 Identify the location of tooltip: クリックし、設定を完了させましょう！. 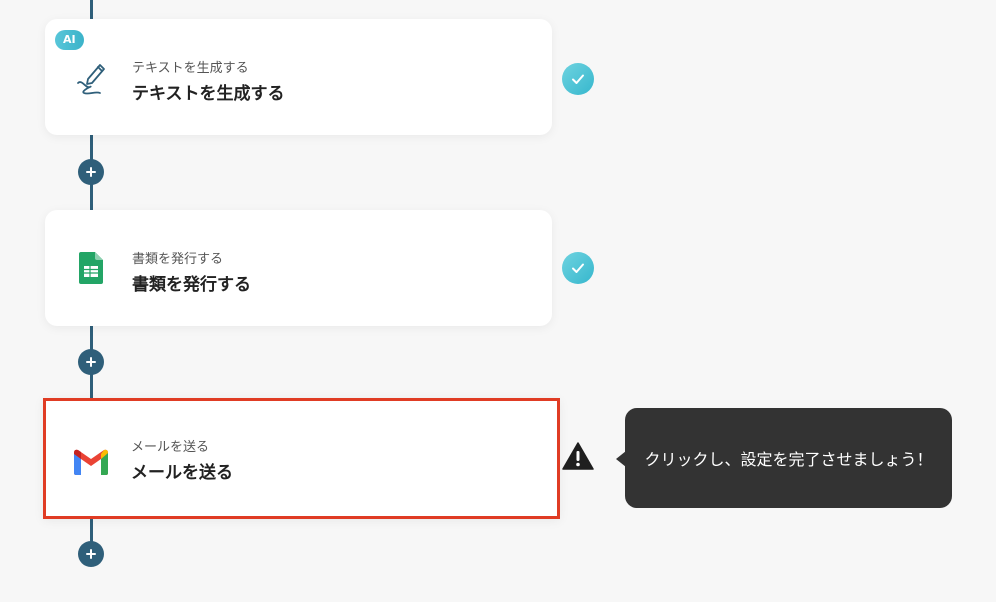
(784, 458).